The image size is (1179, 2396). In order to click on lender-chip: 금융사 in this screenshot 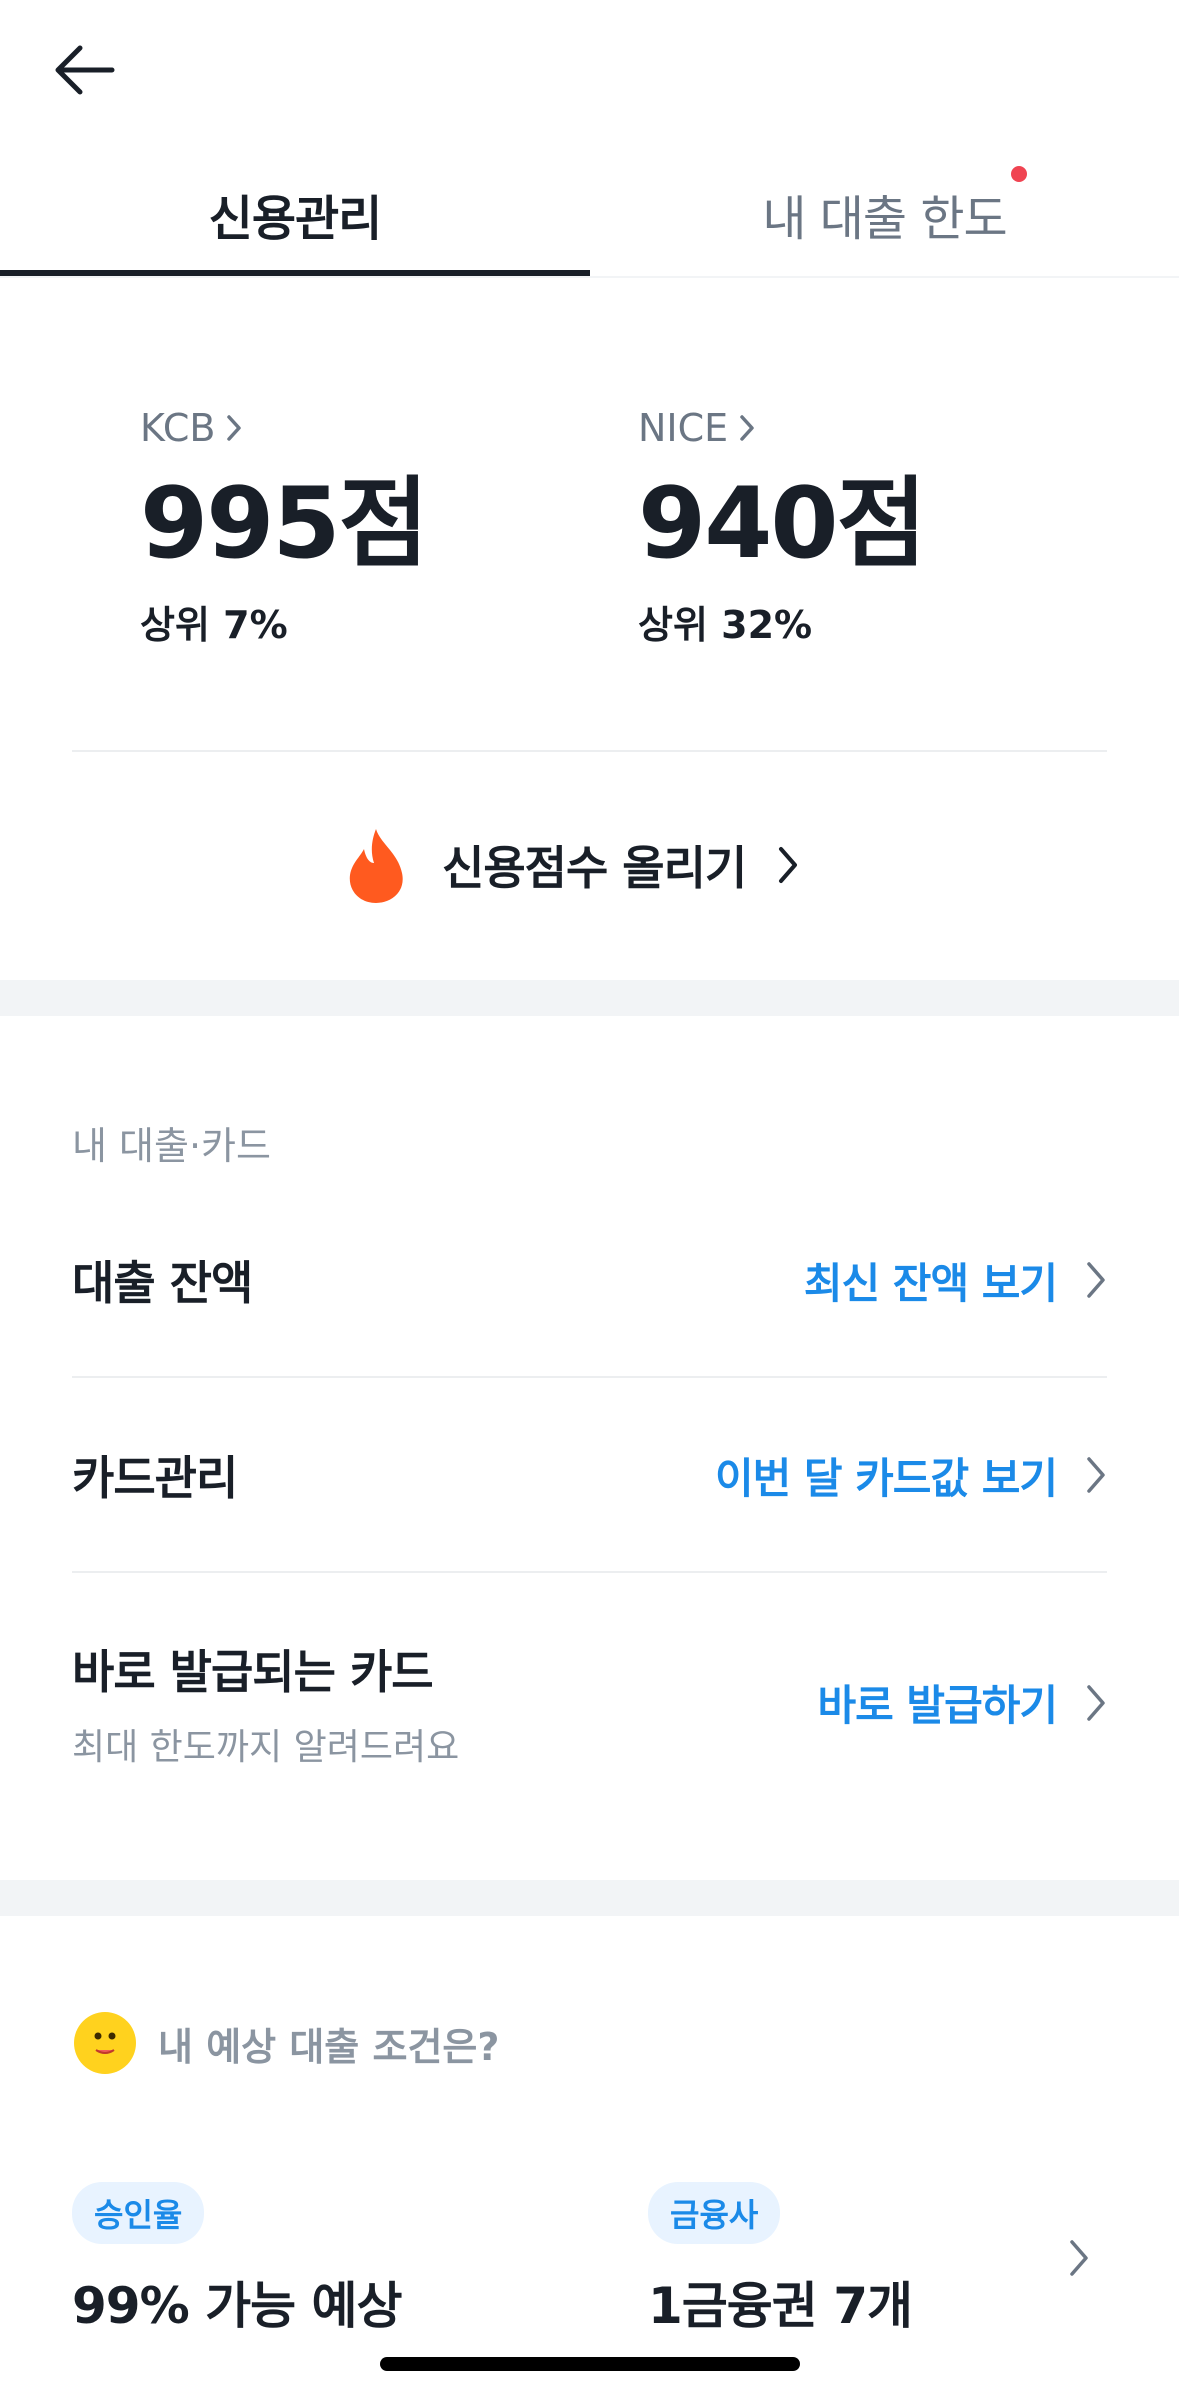, I will do `click(714, 2213)`.